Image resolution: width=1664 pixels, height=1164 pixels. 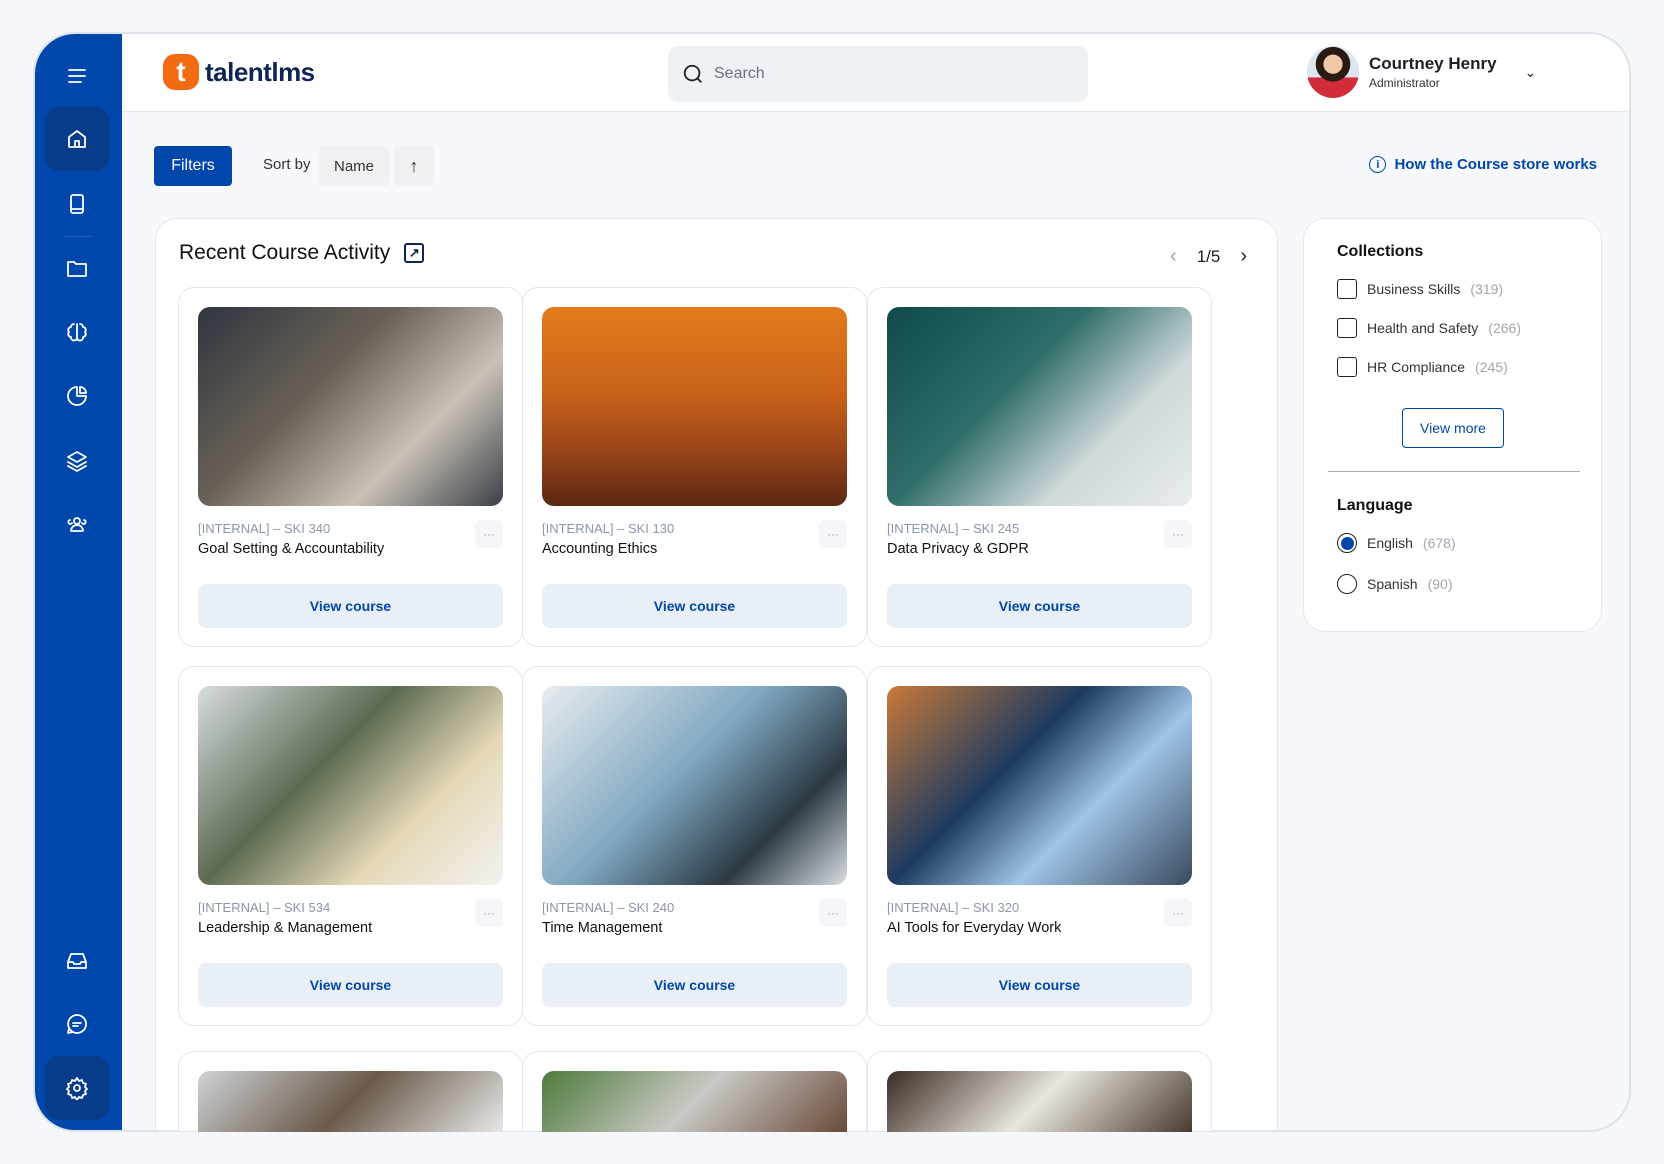 I want to click on user-menu: Courtney Henry Administrator ⌄, so click(x=1421, y=72).